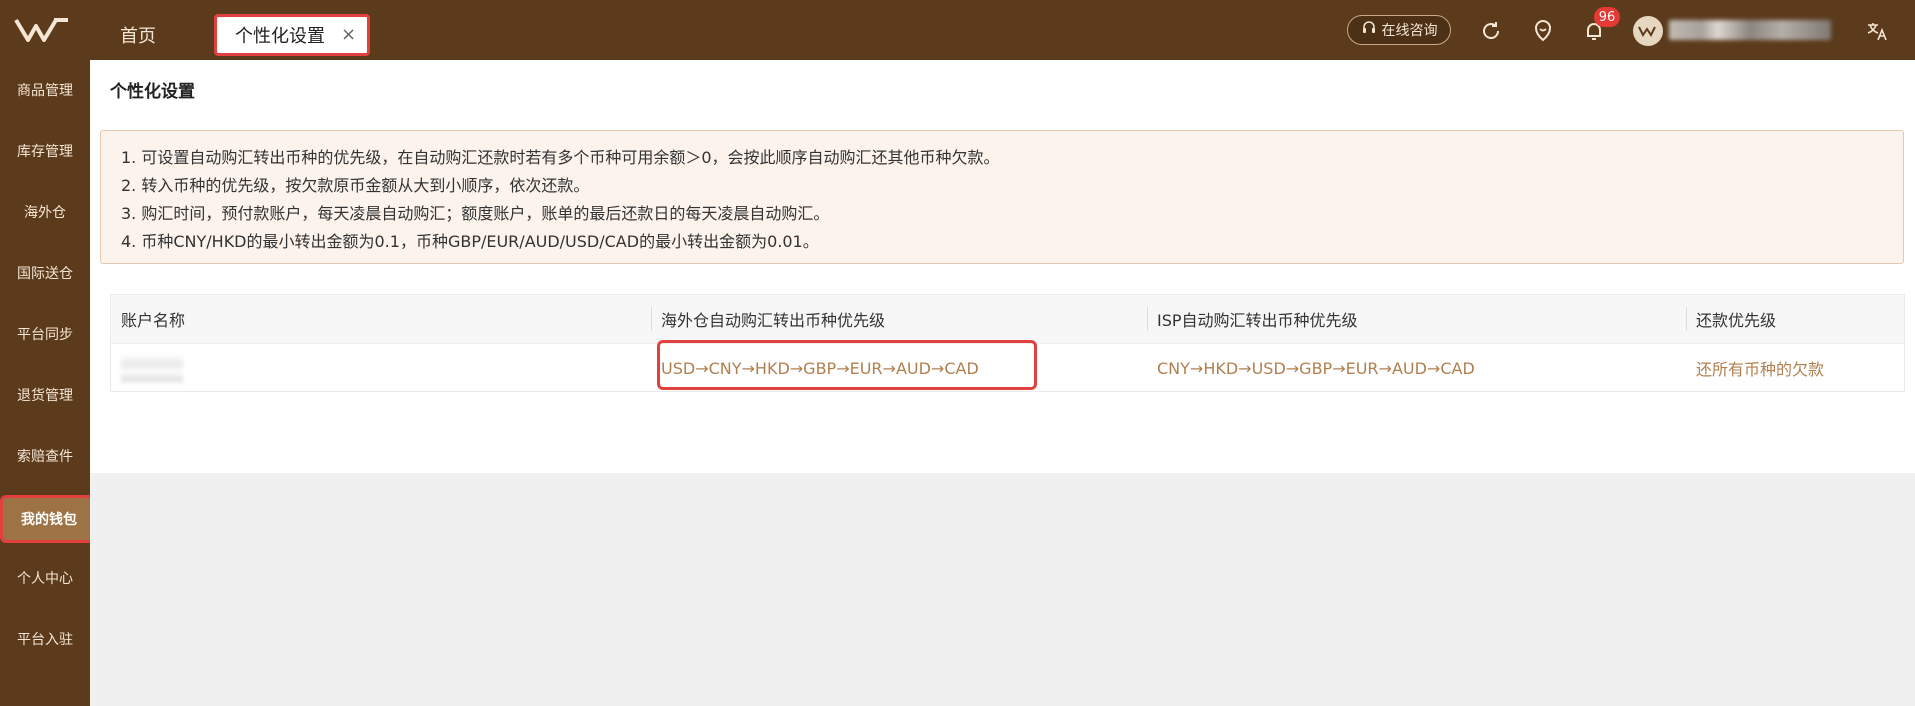 The height and width of the screenshot is (706, 1915). Describe the element at coordinates (280, 36) in the screenshot. I see `tab-label: 个性化设置` at that location.